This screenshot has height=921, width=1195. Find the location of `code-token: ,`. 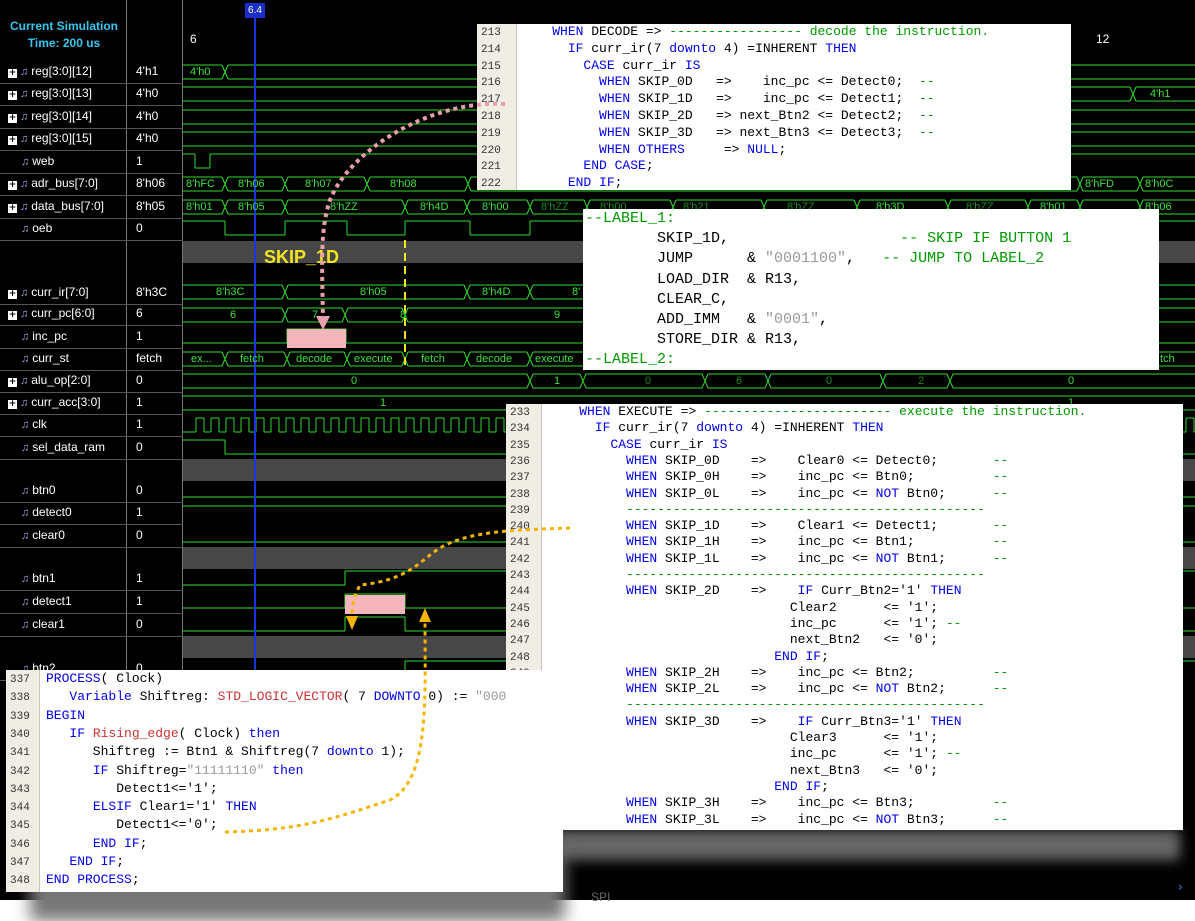

code-token: , is located at coordinates (864, 259).